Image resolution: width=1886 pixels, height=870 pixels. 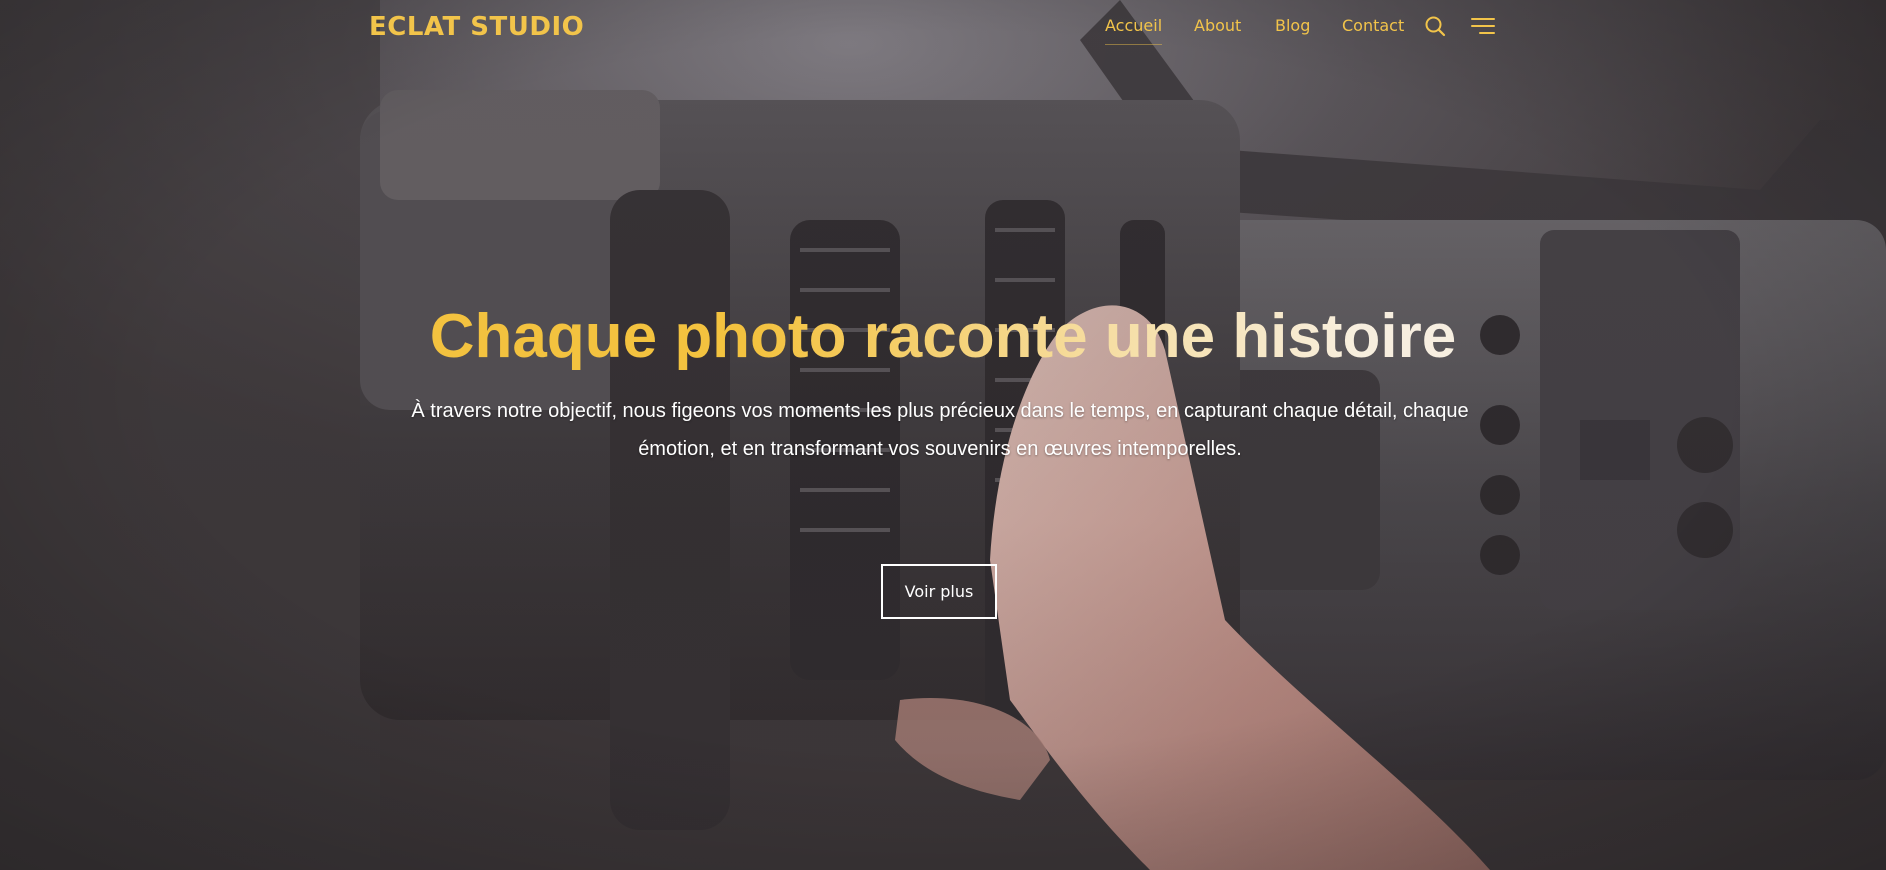 What do you see at coordinates (943, 30) in the screenshot?
I see `main-nav: Accueil About Blog Contact` at bounding box center [943, 30].